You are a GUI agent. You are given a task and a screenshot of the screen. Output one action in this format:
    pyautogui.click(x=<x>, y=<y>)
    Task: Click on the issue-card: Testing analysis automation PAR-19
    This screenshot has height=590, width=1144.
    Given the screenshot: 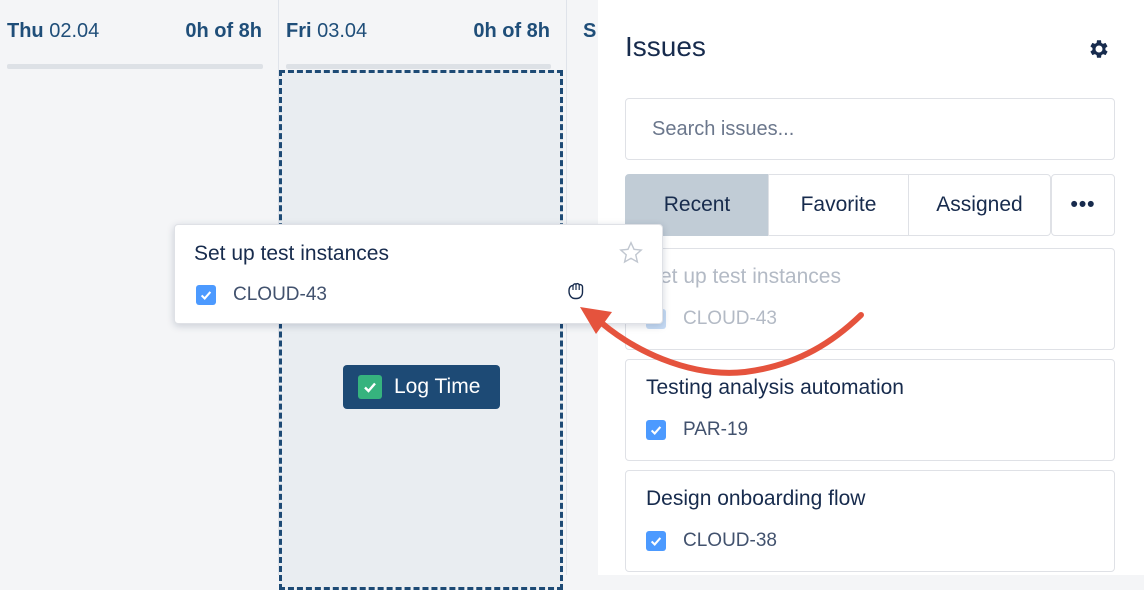 What is the action you would take?
    pyautogui.click(x=870, y=410)
    